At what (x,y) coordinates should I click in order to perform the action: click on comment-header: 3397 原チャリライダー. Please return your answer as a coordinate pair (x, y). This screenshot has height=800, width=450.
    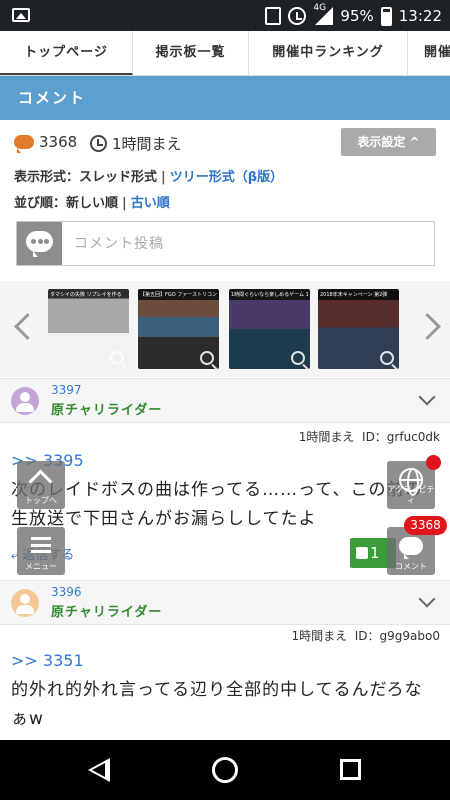
    Looking at the image, I should click on (225, 400).